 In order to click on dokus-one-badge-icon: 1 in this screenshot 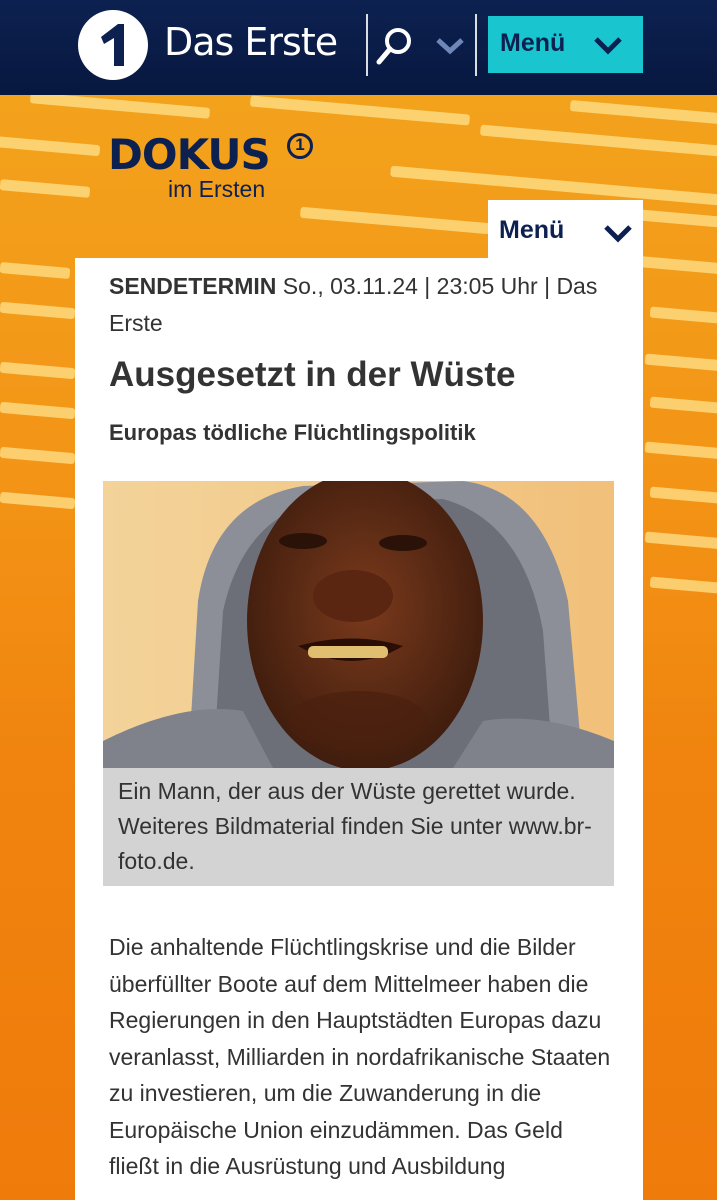, I will do `click(300, 146)`.